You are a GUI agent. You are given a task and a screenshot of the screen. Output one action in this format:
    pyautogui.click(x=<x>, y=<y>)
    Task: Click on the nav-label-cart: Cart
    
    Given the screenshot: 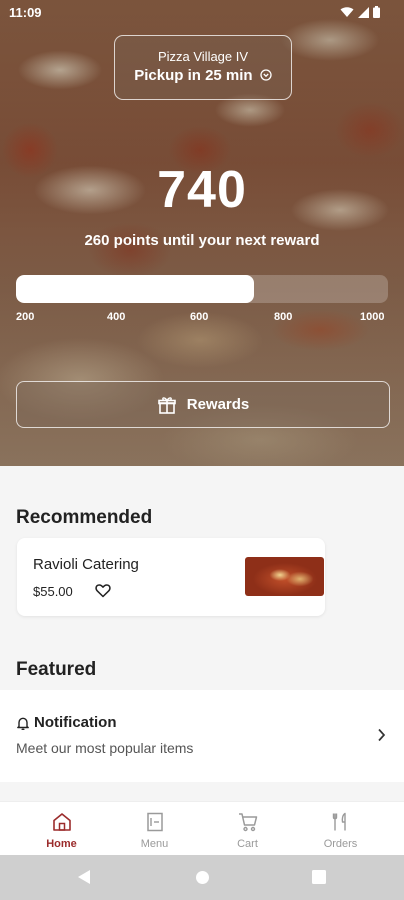 What is the action you would take?
    pyautogui.click(x=247, y=844)
    